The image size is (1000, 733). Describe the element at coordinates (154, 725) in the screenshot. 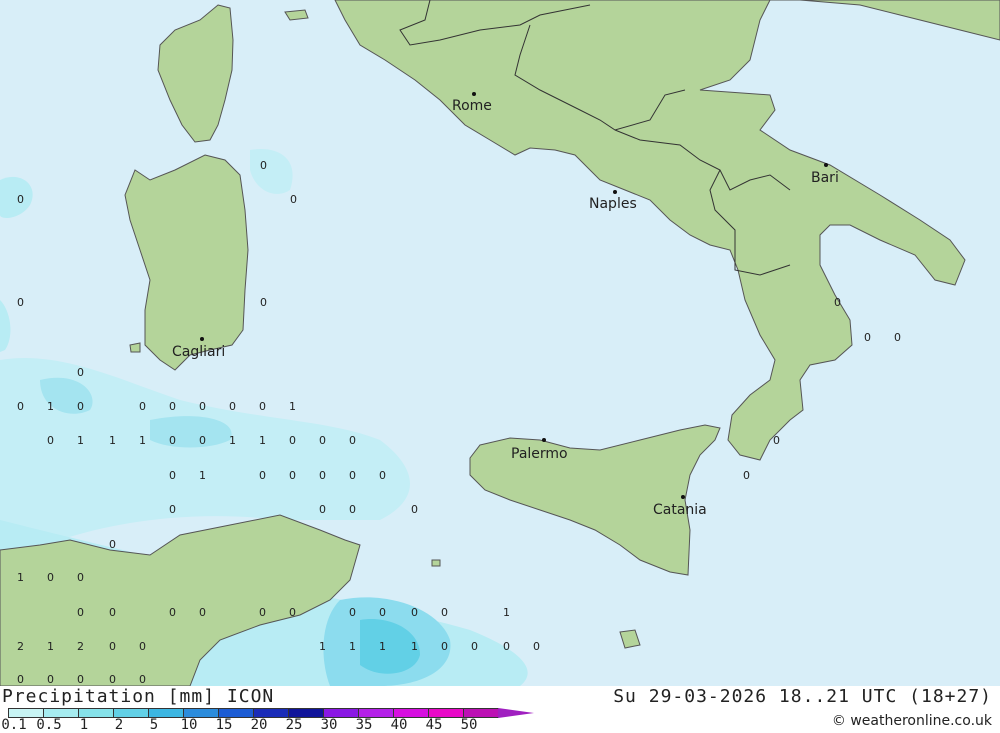

I see `legend-tick-label: 5` at that location.